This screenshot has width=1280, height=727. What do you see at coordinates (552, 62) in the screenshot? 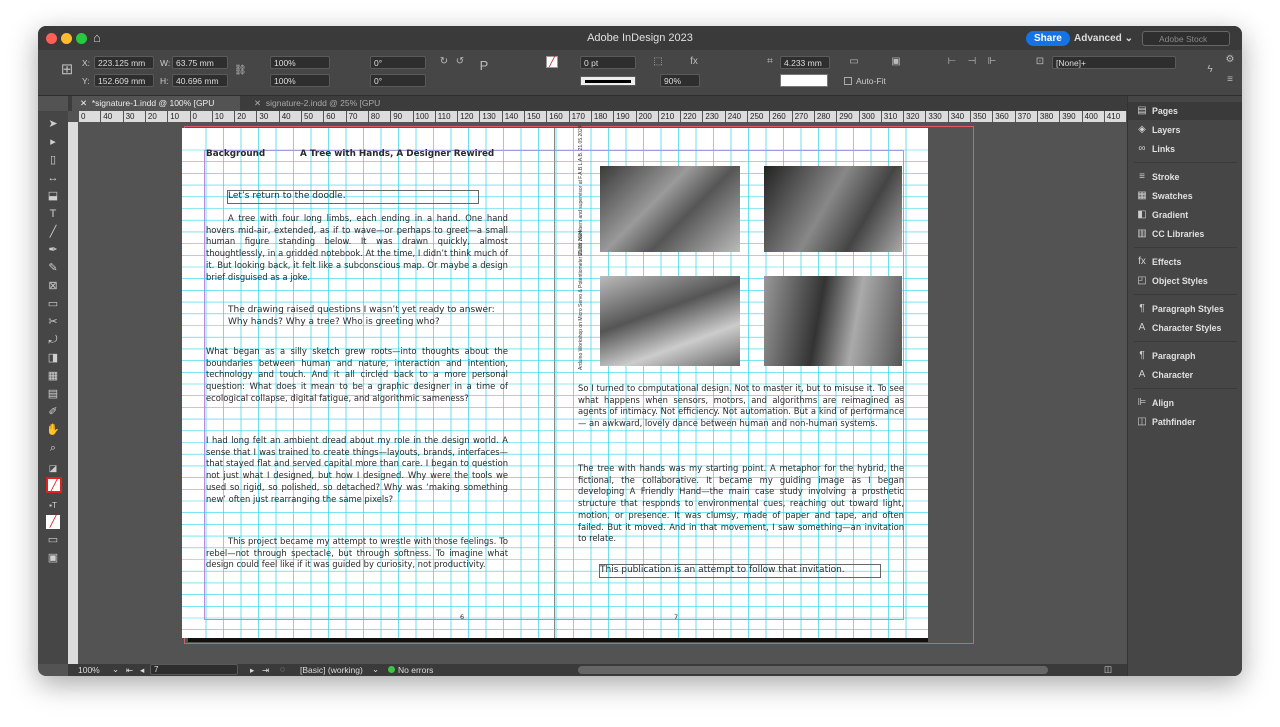
I see `fill-swatch: ╱` at bounding box center [552, 62].